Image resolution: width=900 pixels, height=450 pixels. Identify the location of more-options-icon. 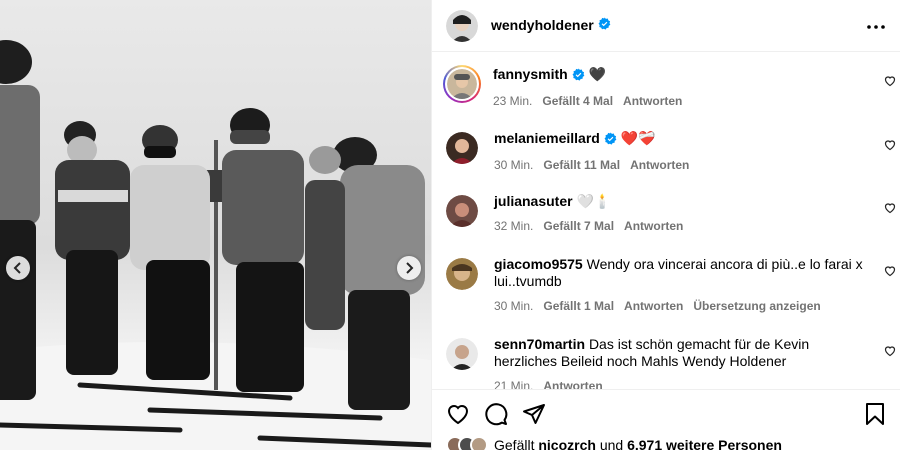
(876, 26).